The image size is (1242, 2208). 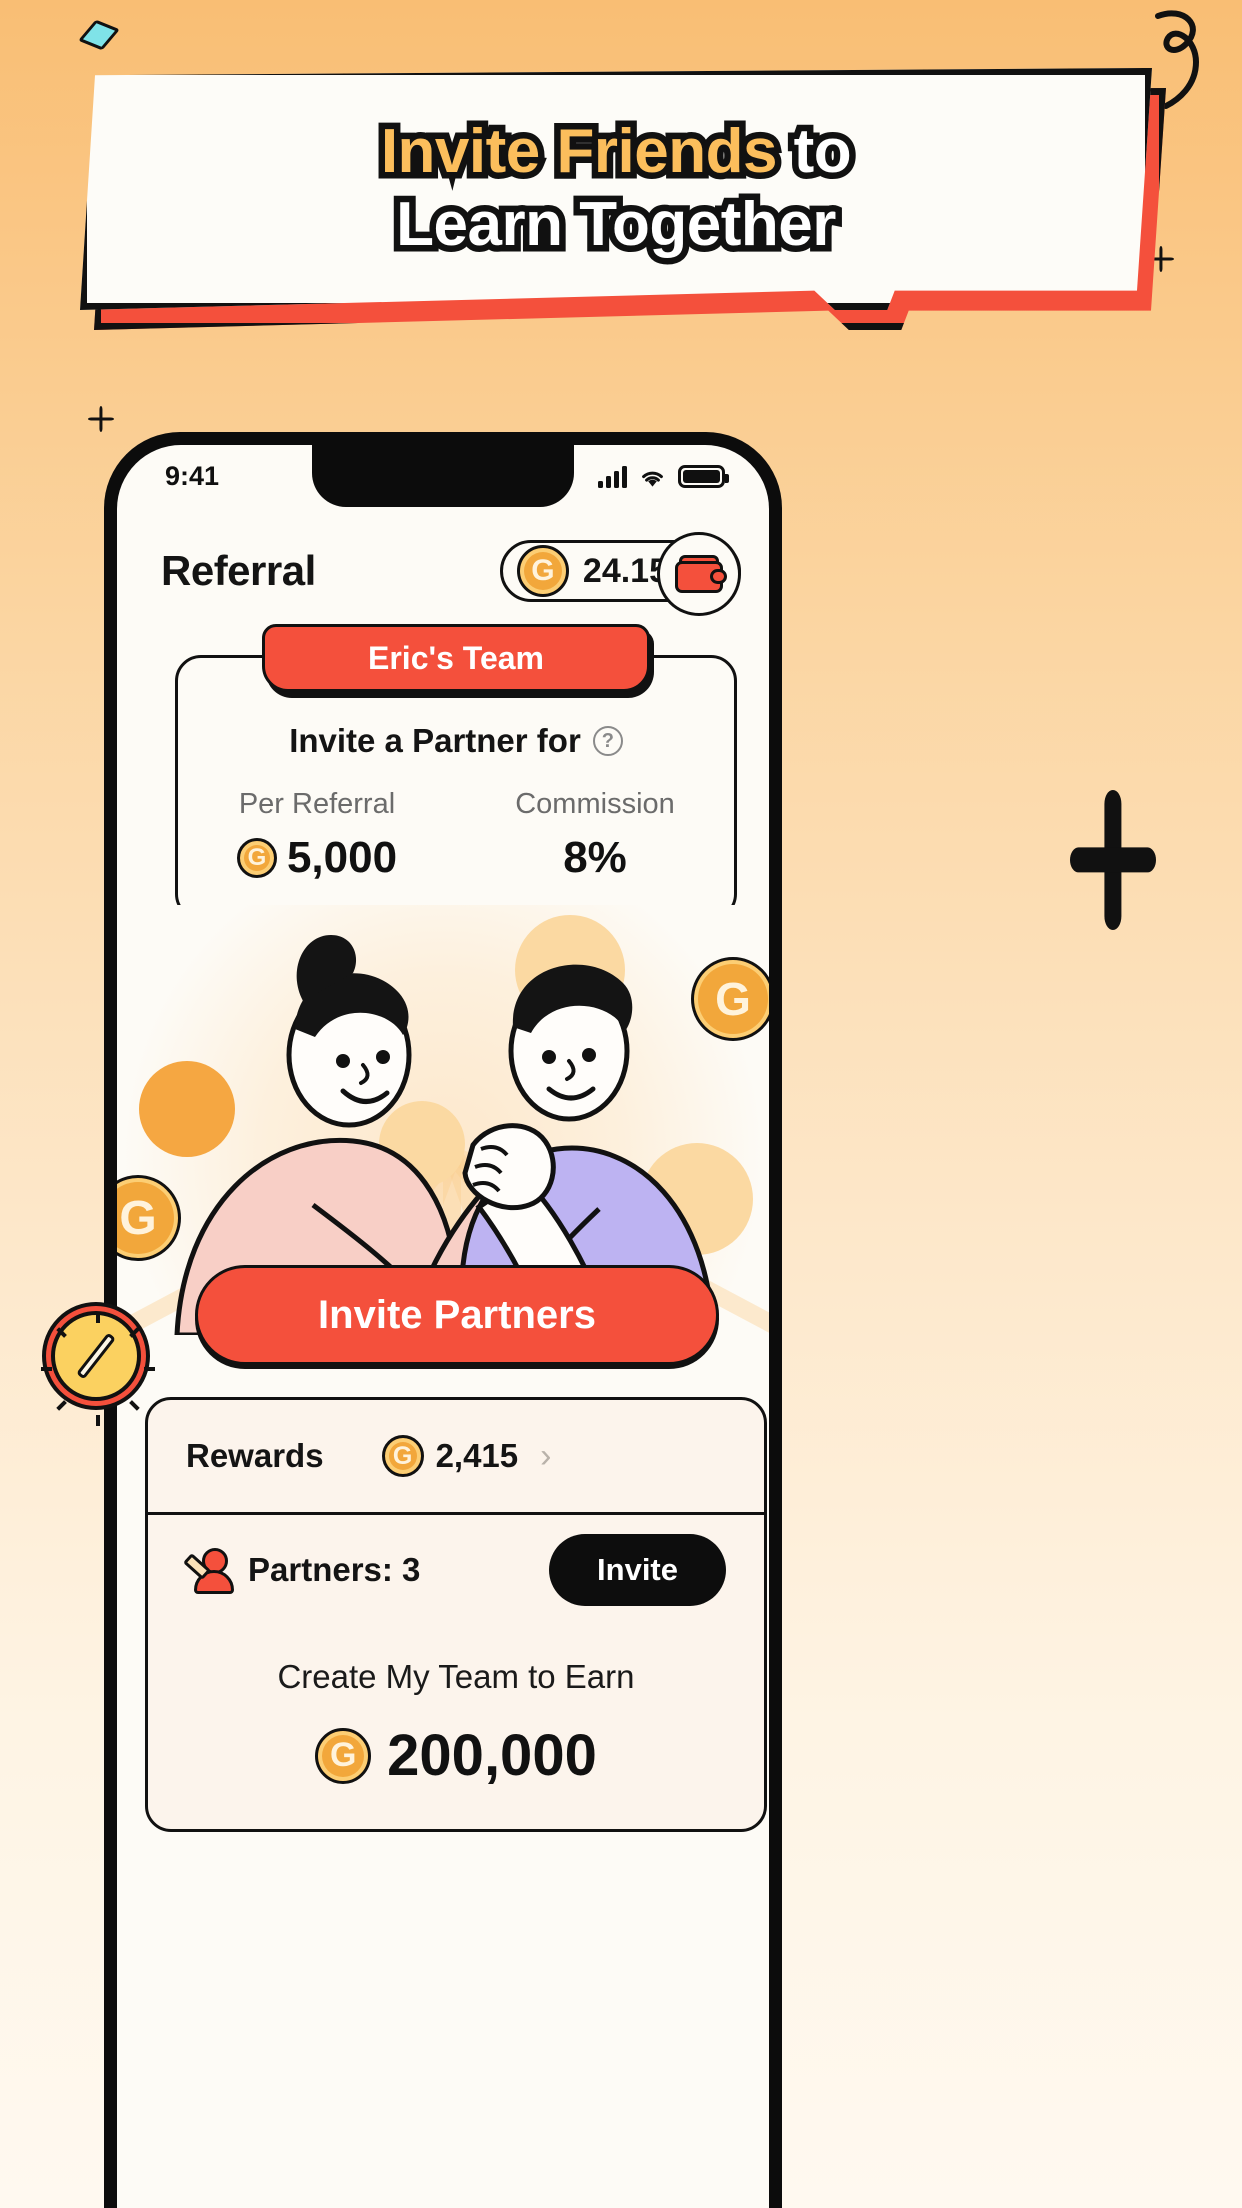 What do you see at coordinates (1113, 860) in the screenshot?
I see `large-four-point-star-icon` at bounding box center [1113, 860].